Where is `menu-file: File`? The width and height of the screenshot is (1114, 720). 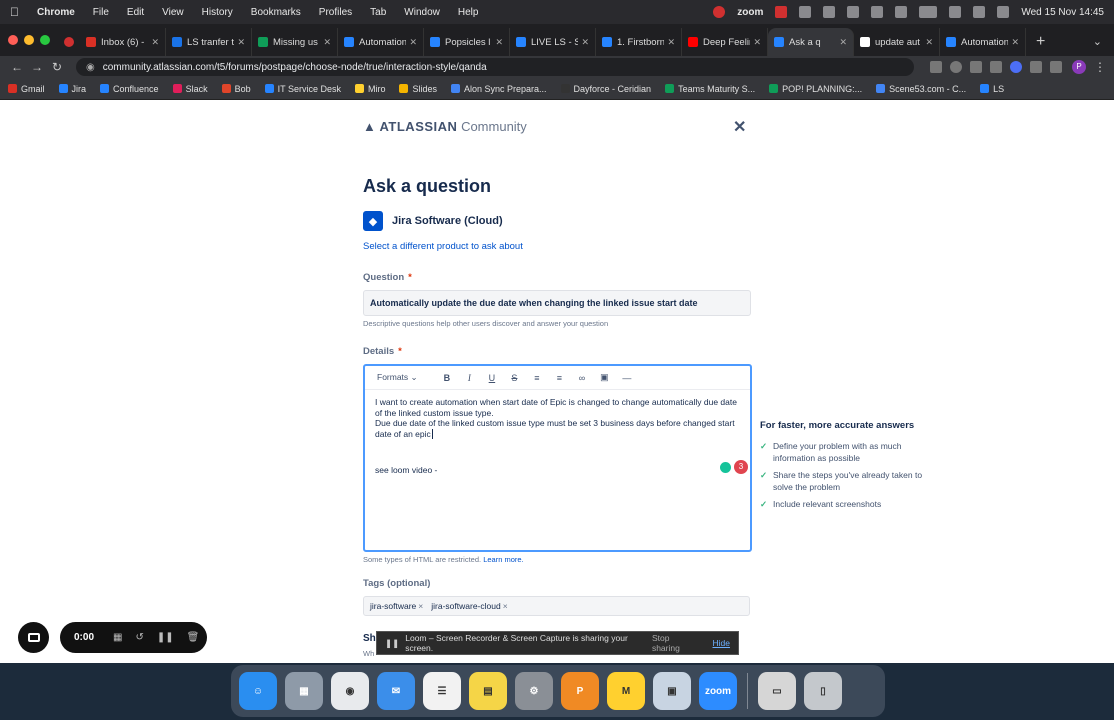 menu-file: File is located at coordinates (101, 12).